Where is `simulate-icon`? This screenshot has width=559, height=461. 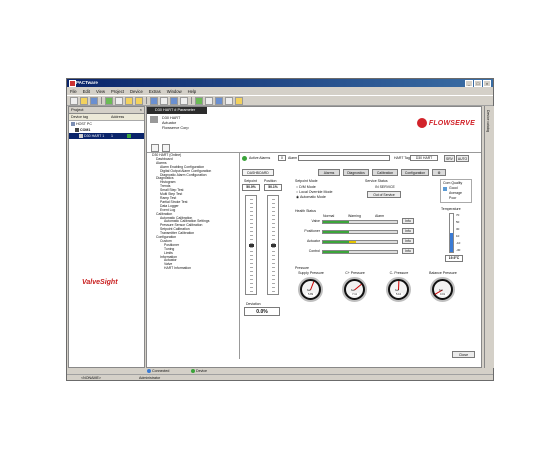
simulate-icon is located at coordinates (209, 100).